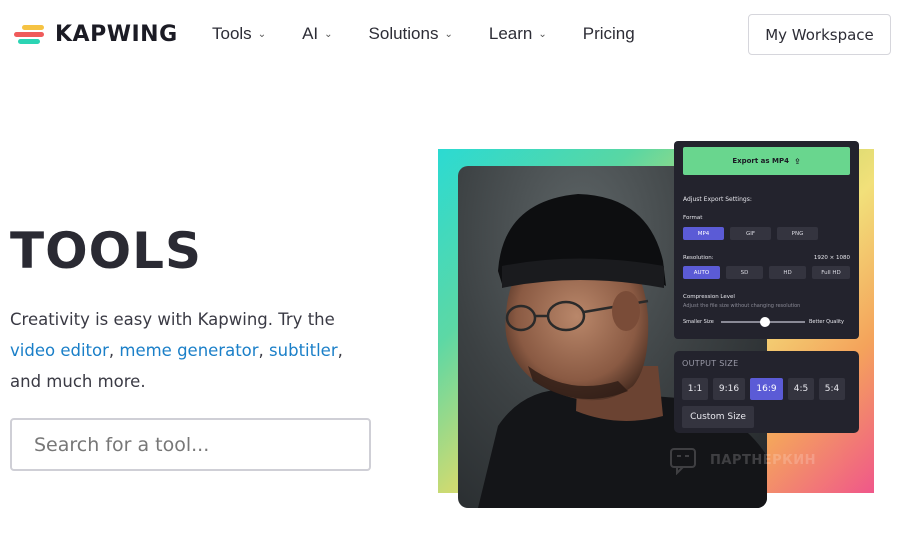 The image size is (898, 534). I want to click on partner-watermark: ПАРТНЕРКИН, so click(742, 460).